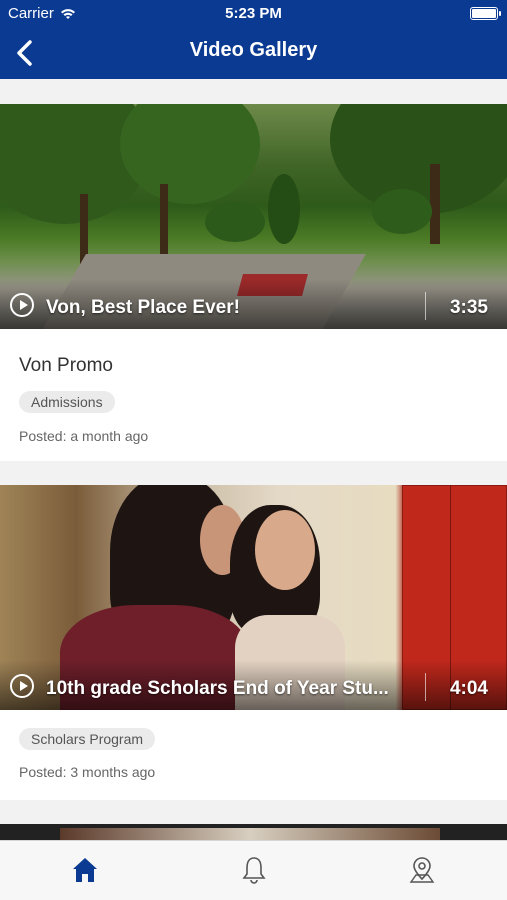 The width and height of the screenshot is (507, 900). What do you see at coordinates (468, 688) in the screenshot?
I see `video-duration: 4:04` at bounding box center [468, 688].